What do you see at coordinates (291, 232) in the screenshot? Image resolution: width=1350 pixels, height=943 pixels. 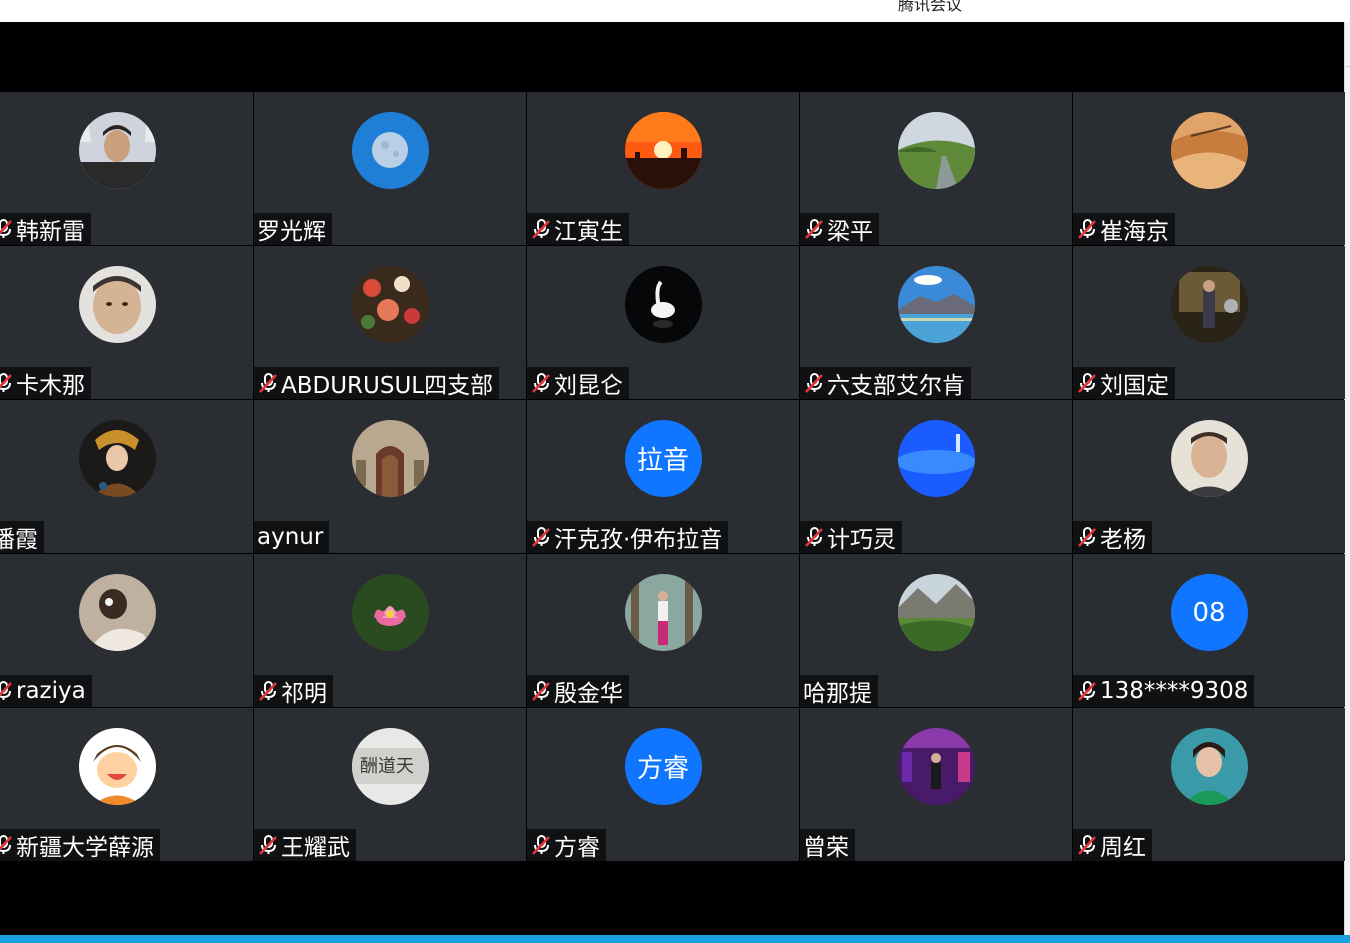 I see `participant-name: 罗光辉` at bounding box center [291, 232].